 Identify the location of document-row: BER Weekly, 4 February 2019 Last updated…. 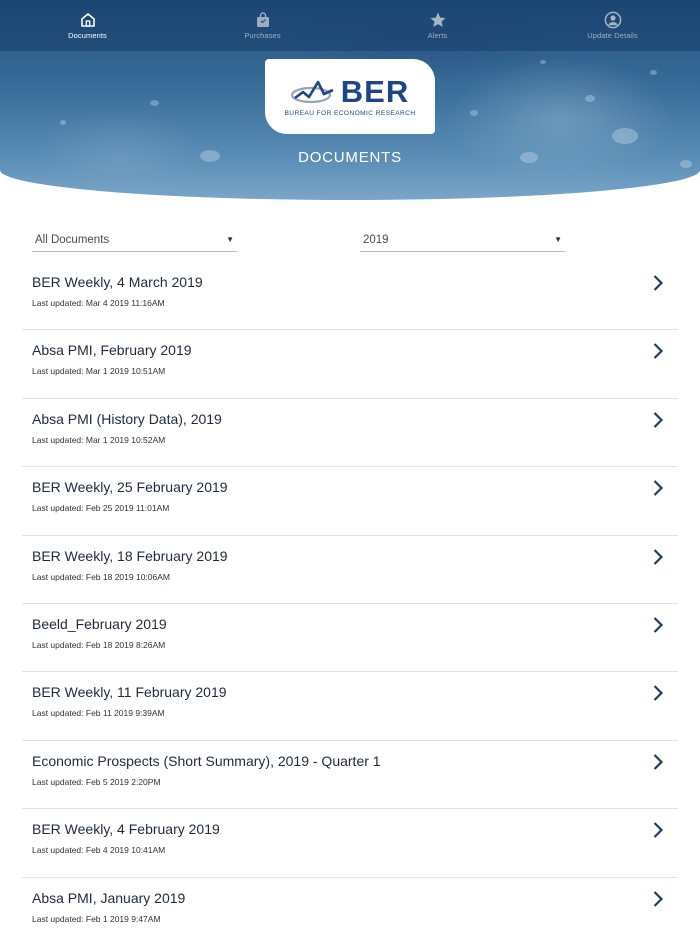
(350, 843).